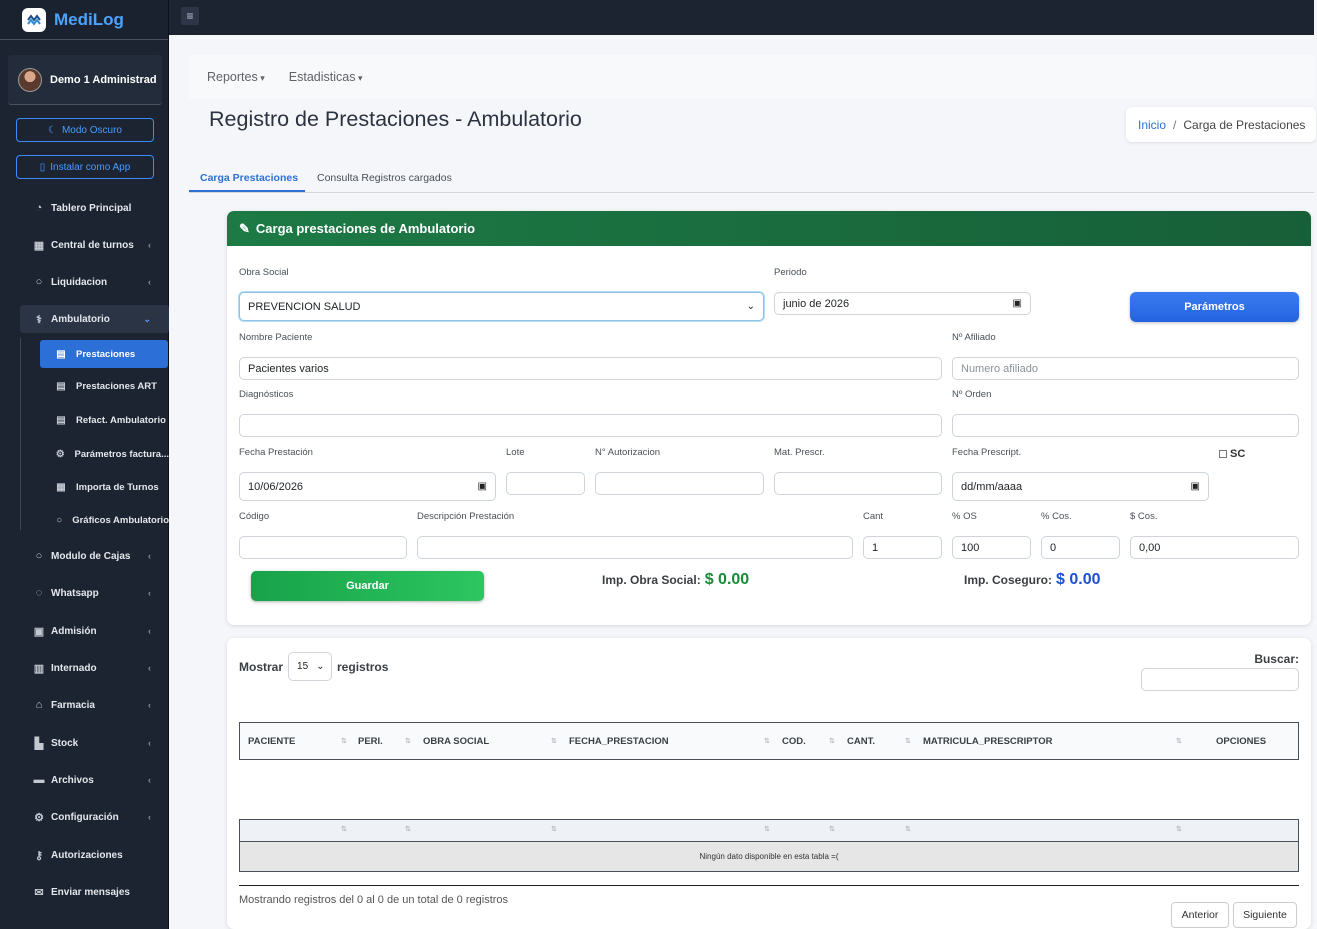 The width and height of the screenshot is (1317, 929). I want to click on nav-admision: ▣ Admisión ‹, so click(94, 631).